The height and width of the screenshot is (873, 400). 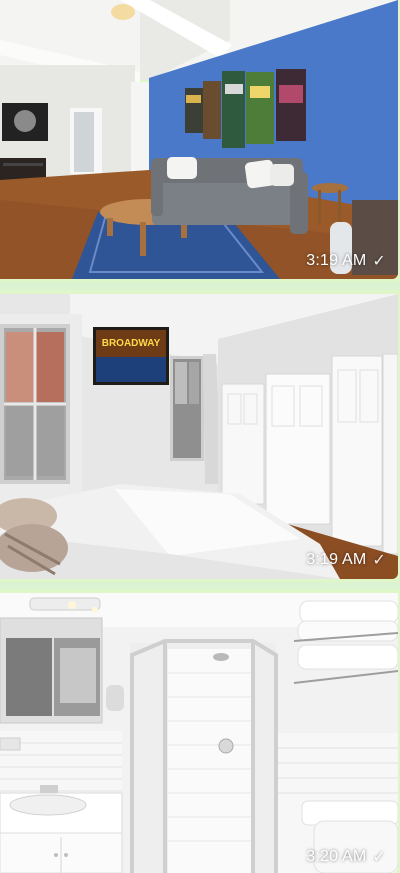 I want to click on message-meta-3: 3:20 AM ✓, so click(x=346, y=857).